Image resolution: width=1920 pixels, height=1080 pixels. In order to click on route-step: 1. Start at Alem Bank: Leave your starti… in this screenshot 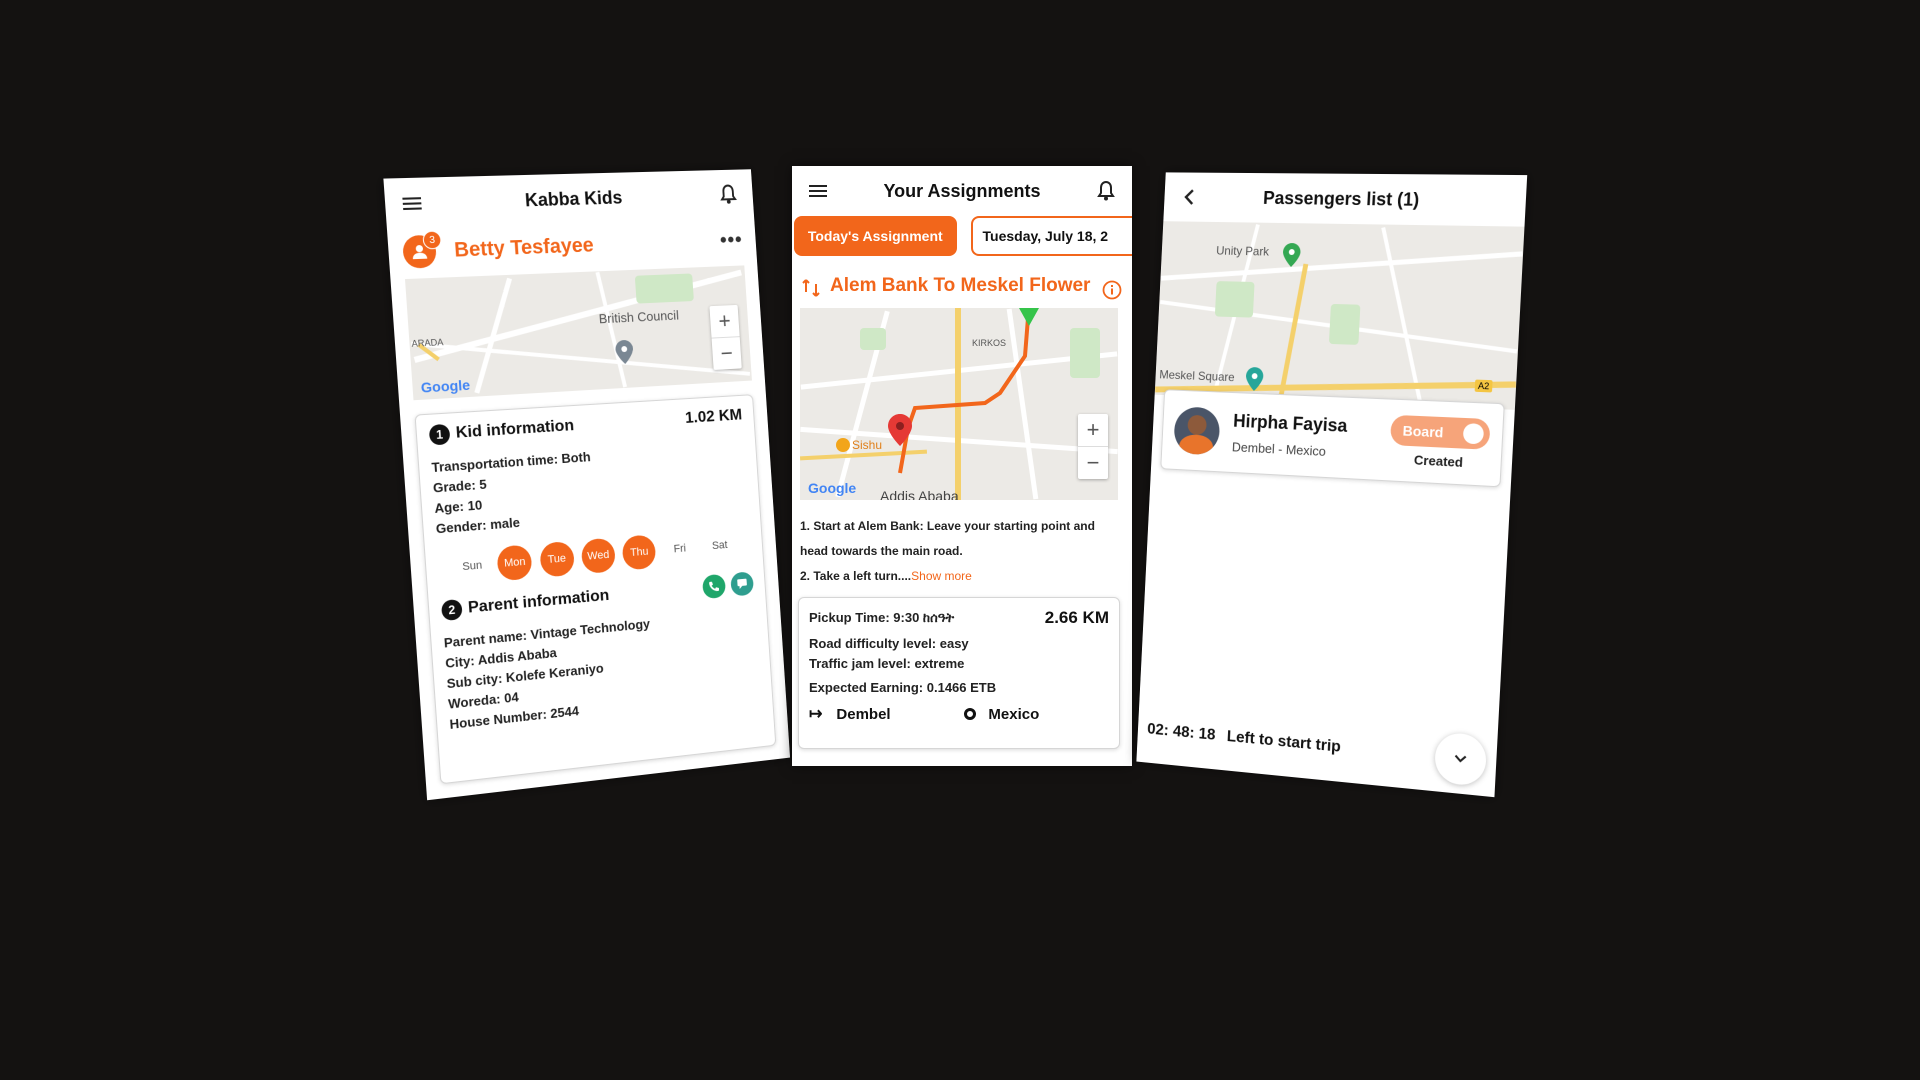, I will do `click(947, 538)`.